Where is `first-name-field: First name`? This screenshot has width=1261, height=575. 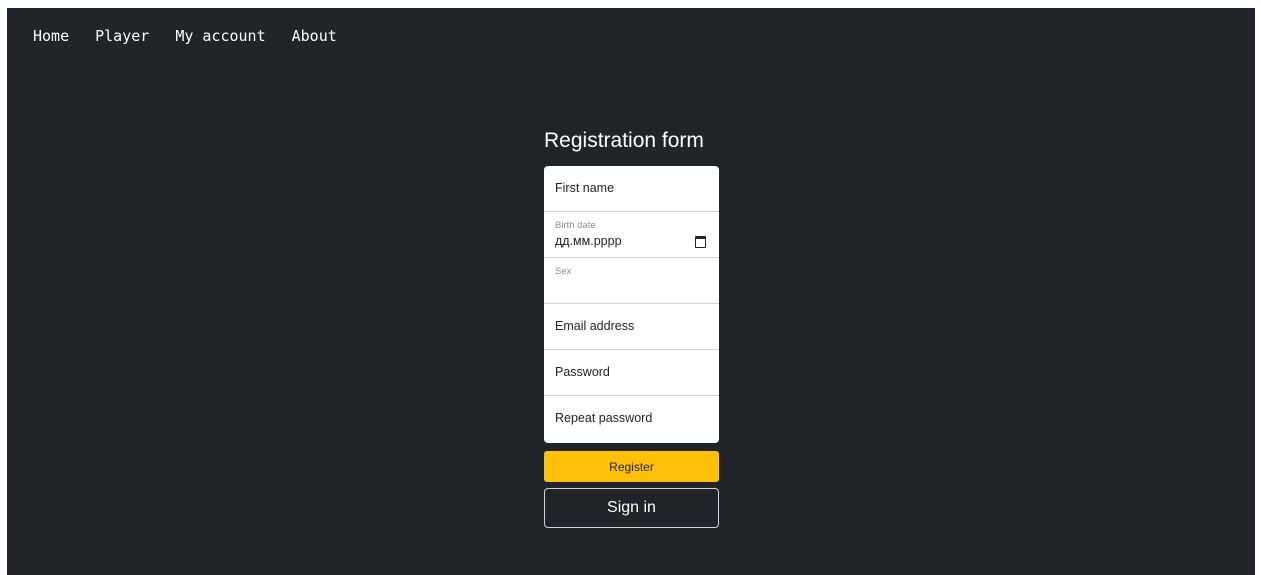
first-name-field: First name is located at coordinates (631, 189).